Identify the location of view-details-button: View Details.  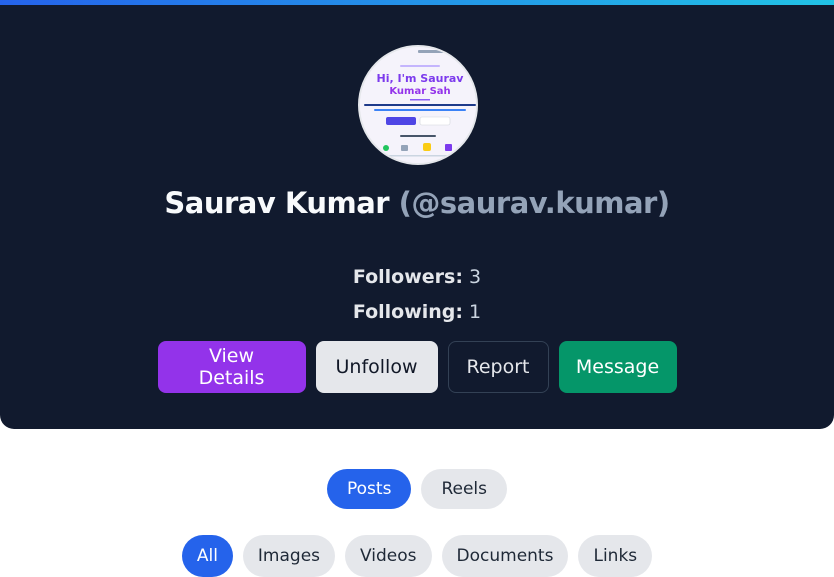
(231, 367).